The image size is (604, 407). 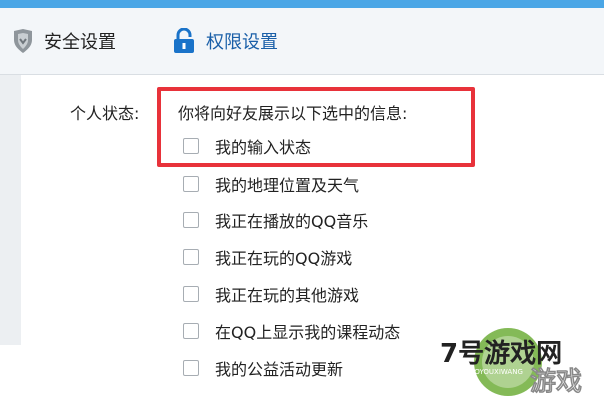 What do you see at coordinates (80, 42) in the screenshot?
I see `tab-label: 安全设置` at bounding box center [80, 42].